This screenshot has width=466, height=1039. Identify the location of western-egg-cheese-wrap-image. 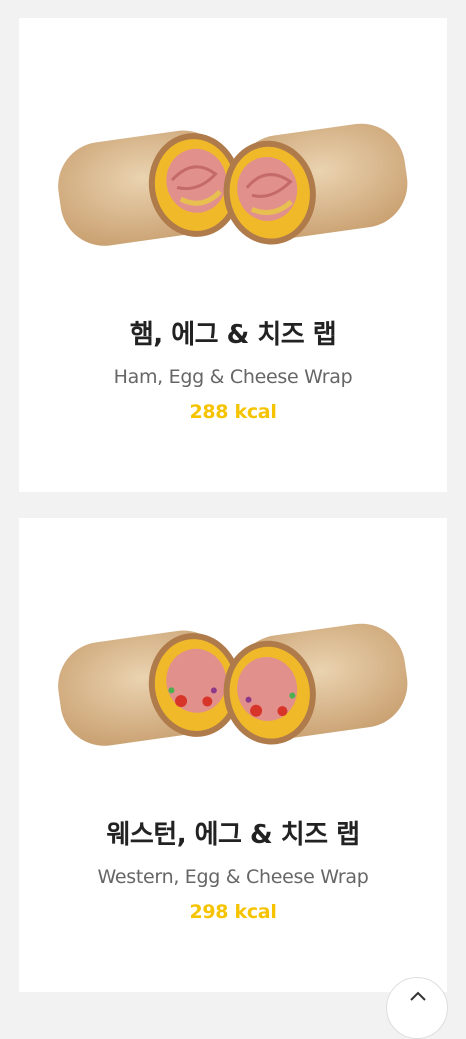
(233, 684).